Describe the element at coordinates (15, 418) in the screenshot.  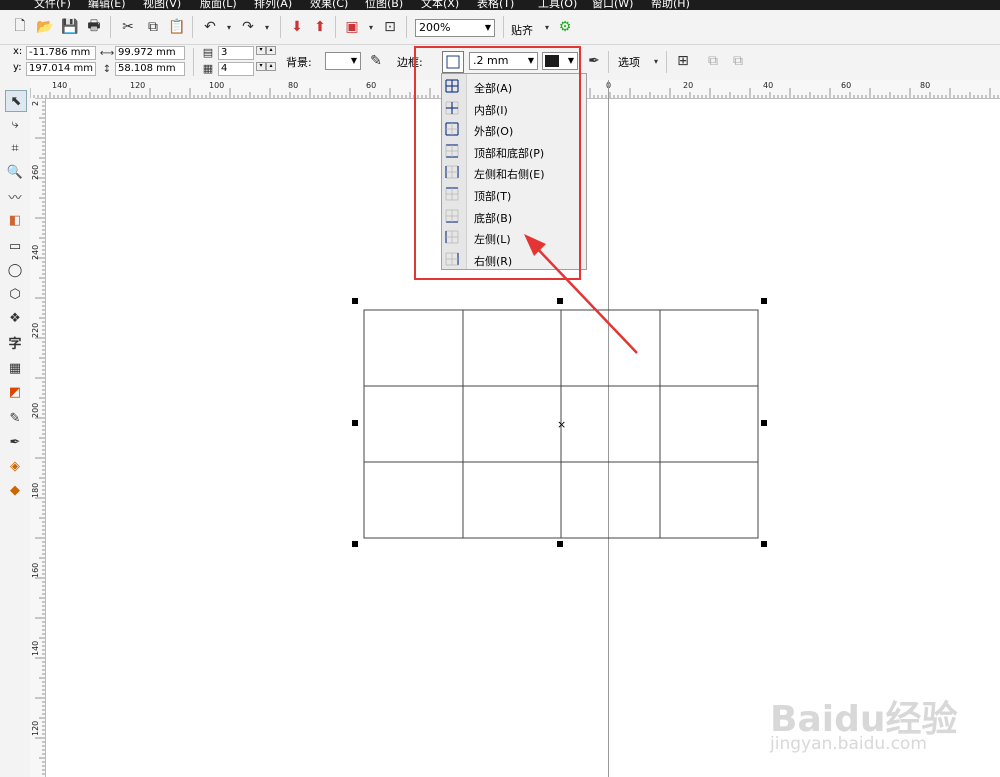
I see `eyedropper-tool-icon: ✎` at that location.